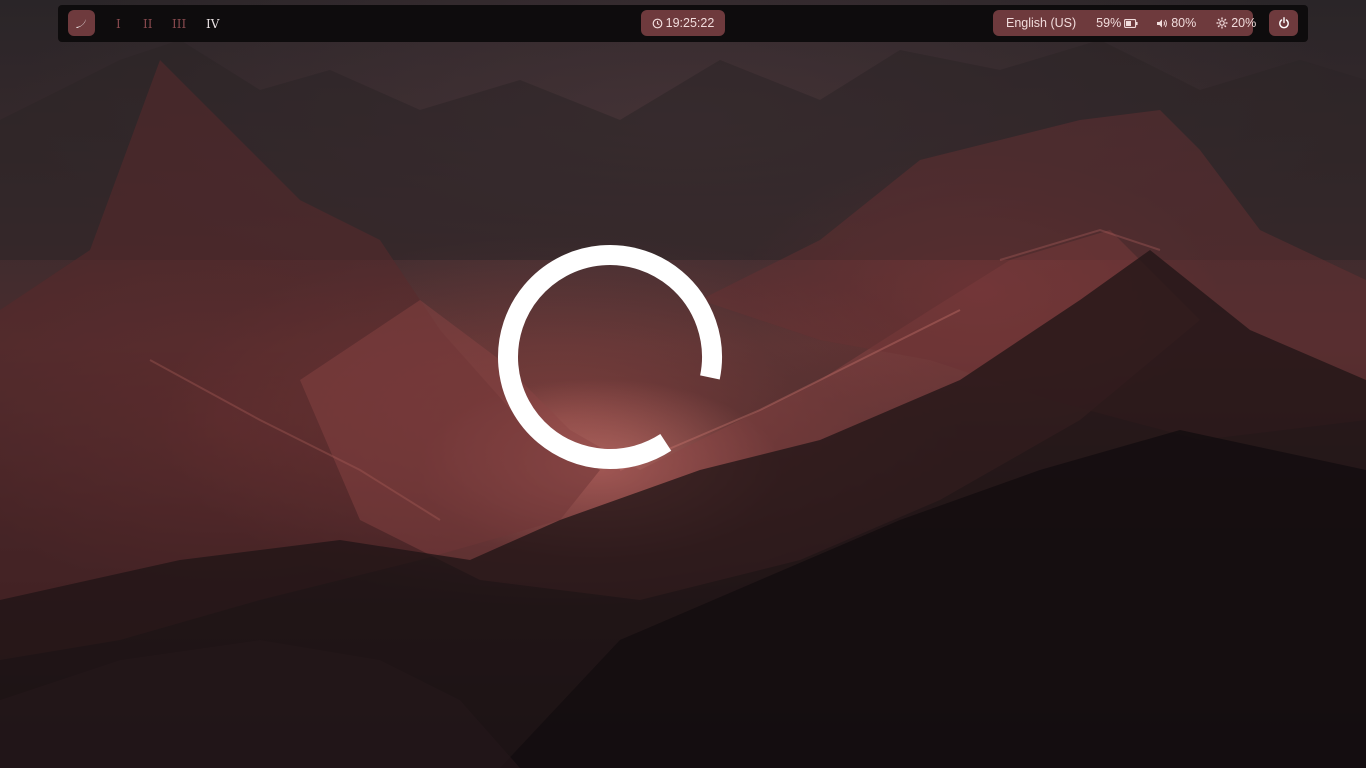 This screenshot has width=1366, height=768. What do you see at coordinates (1222, 23) in the screenshot?
I see `gear-brightness-icon` at bounding box center [1222, 23].